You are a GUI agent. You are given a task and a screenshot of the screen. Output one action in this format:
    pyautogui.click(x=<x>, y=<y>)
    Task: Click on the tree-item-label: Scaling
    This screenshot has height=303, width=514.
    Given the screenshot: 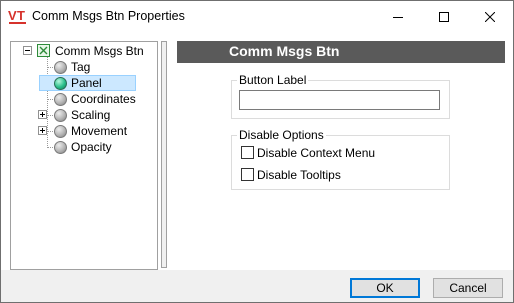 What is the action you would take?
    pyautogui.click(x=91, y=115)
    